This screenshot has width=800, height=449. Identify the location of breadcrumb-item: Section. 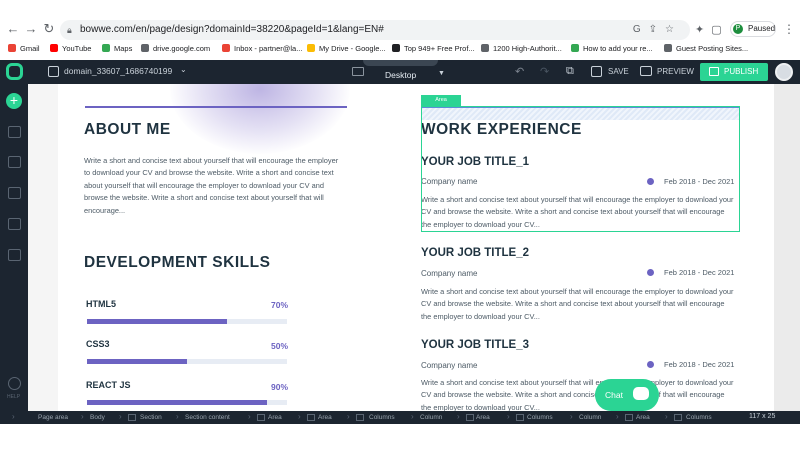
(151, 417).